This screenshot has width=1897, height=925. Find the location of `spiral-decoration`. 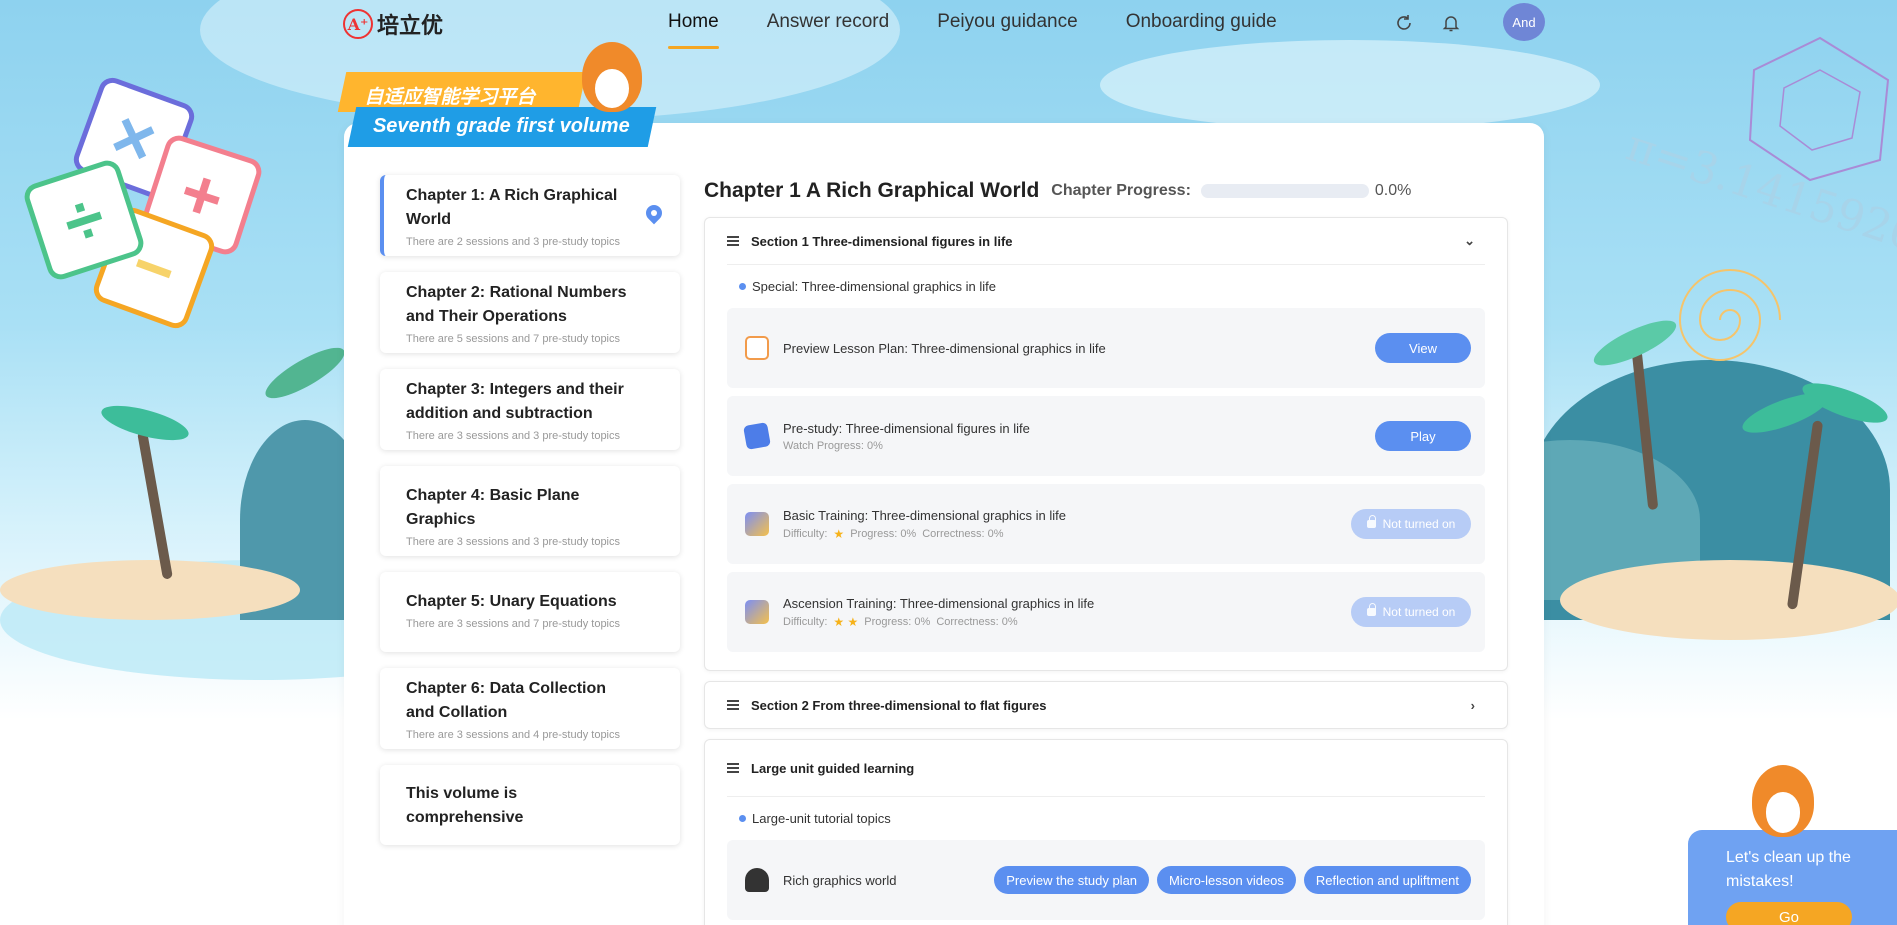

spiral-decoration is located at coordinates (1729, 315).